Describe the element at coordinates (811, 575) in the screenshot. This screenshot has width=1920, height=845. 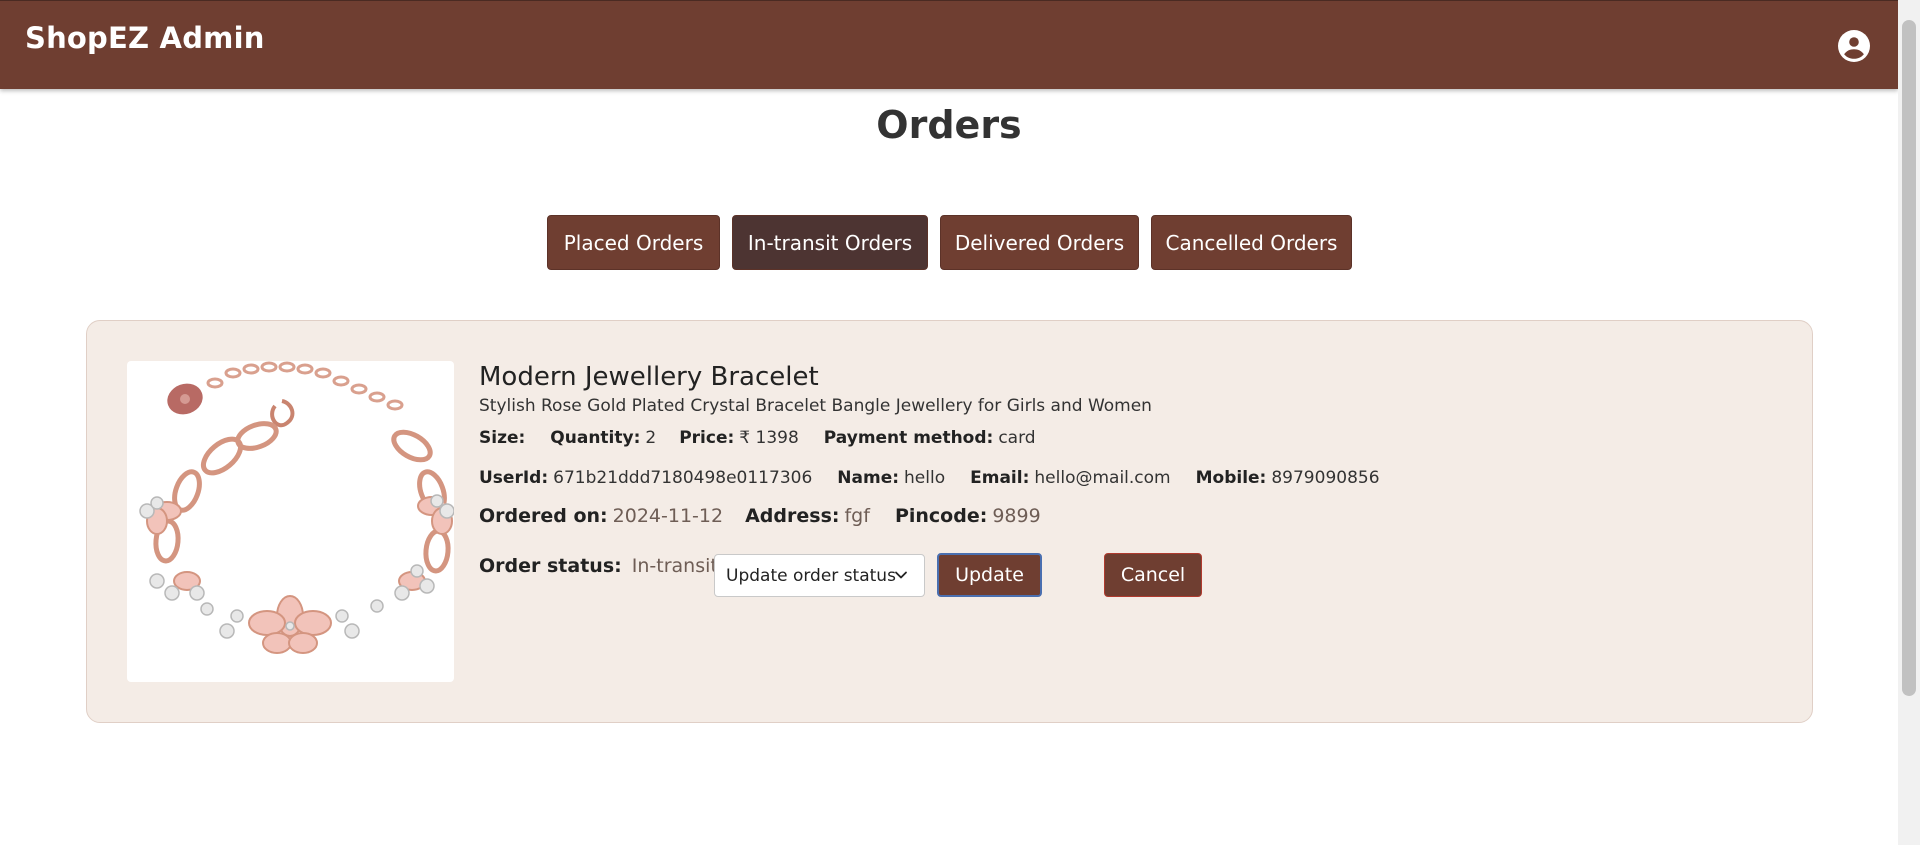
I see `order-status-select-value: Update order status` at that location.